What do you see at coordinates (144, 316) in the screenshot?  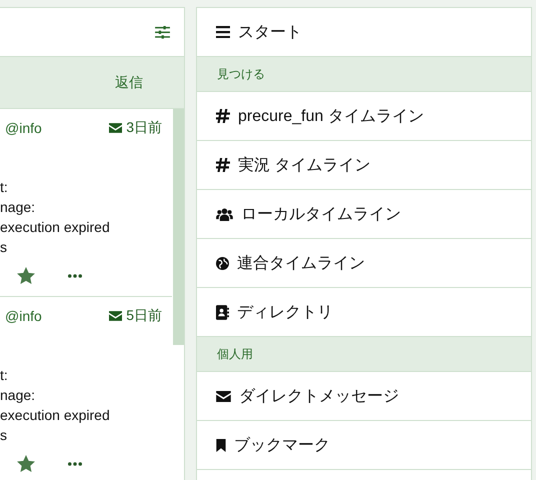 I see `status-time: 5日前` at bounding box center [144, 316].